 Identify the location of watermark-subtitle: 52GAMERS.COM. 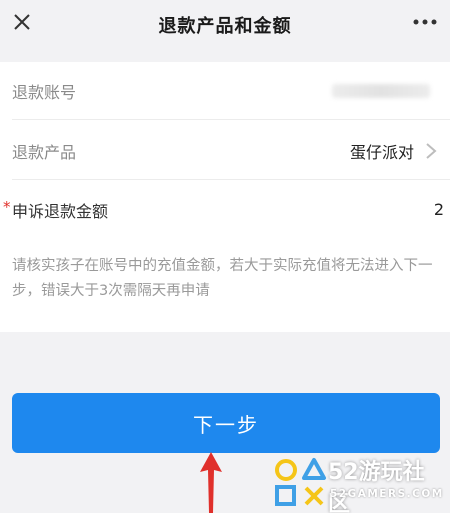
(387, 494).